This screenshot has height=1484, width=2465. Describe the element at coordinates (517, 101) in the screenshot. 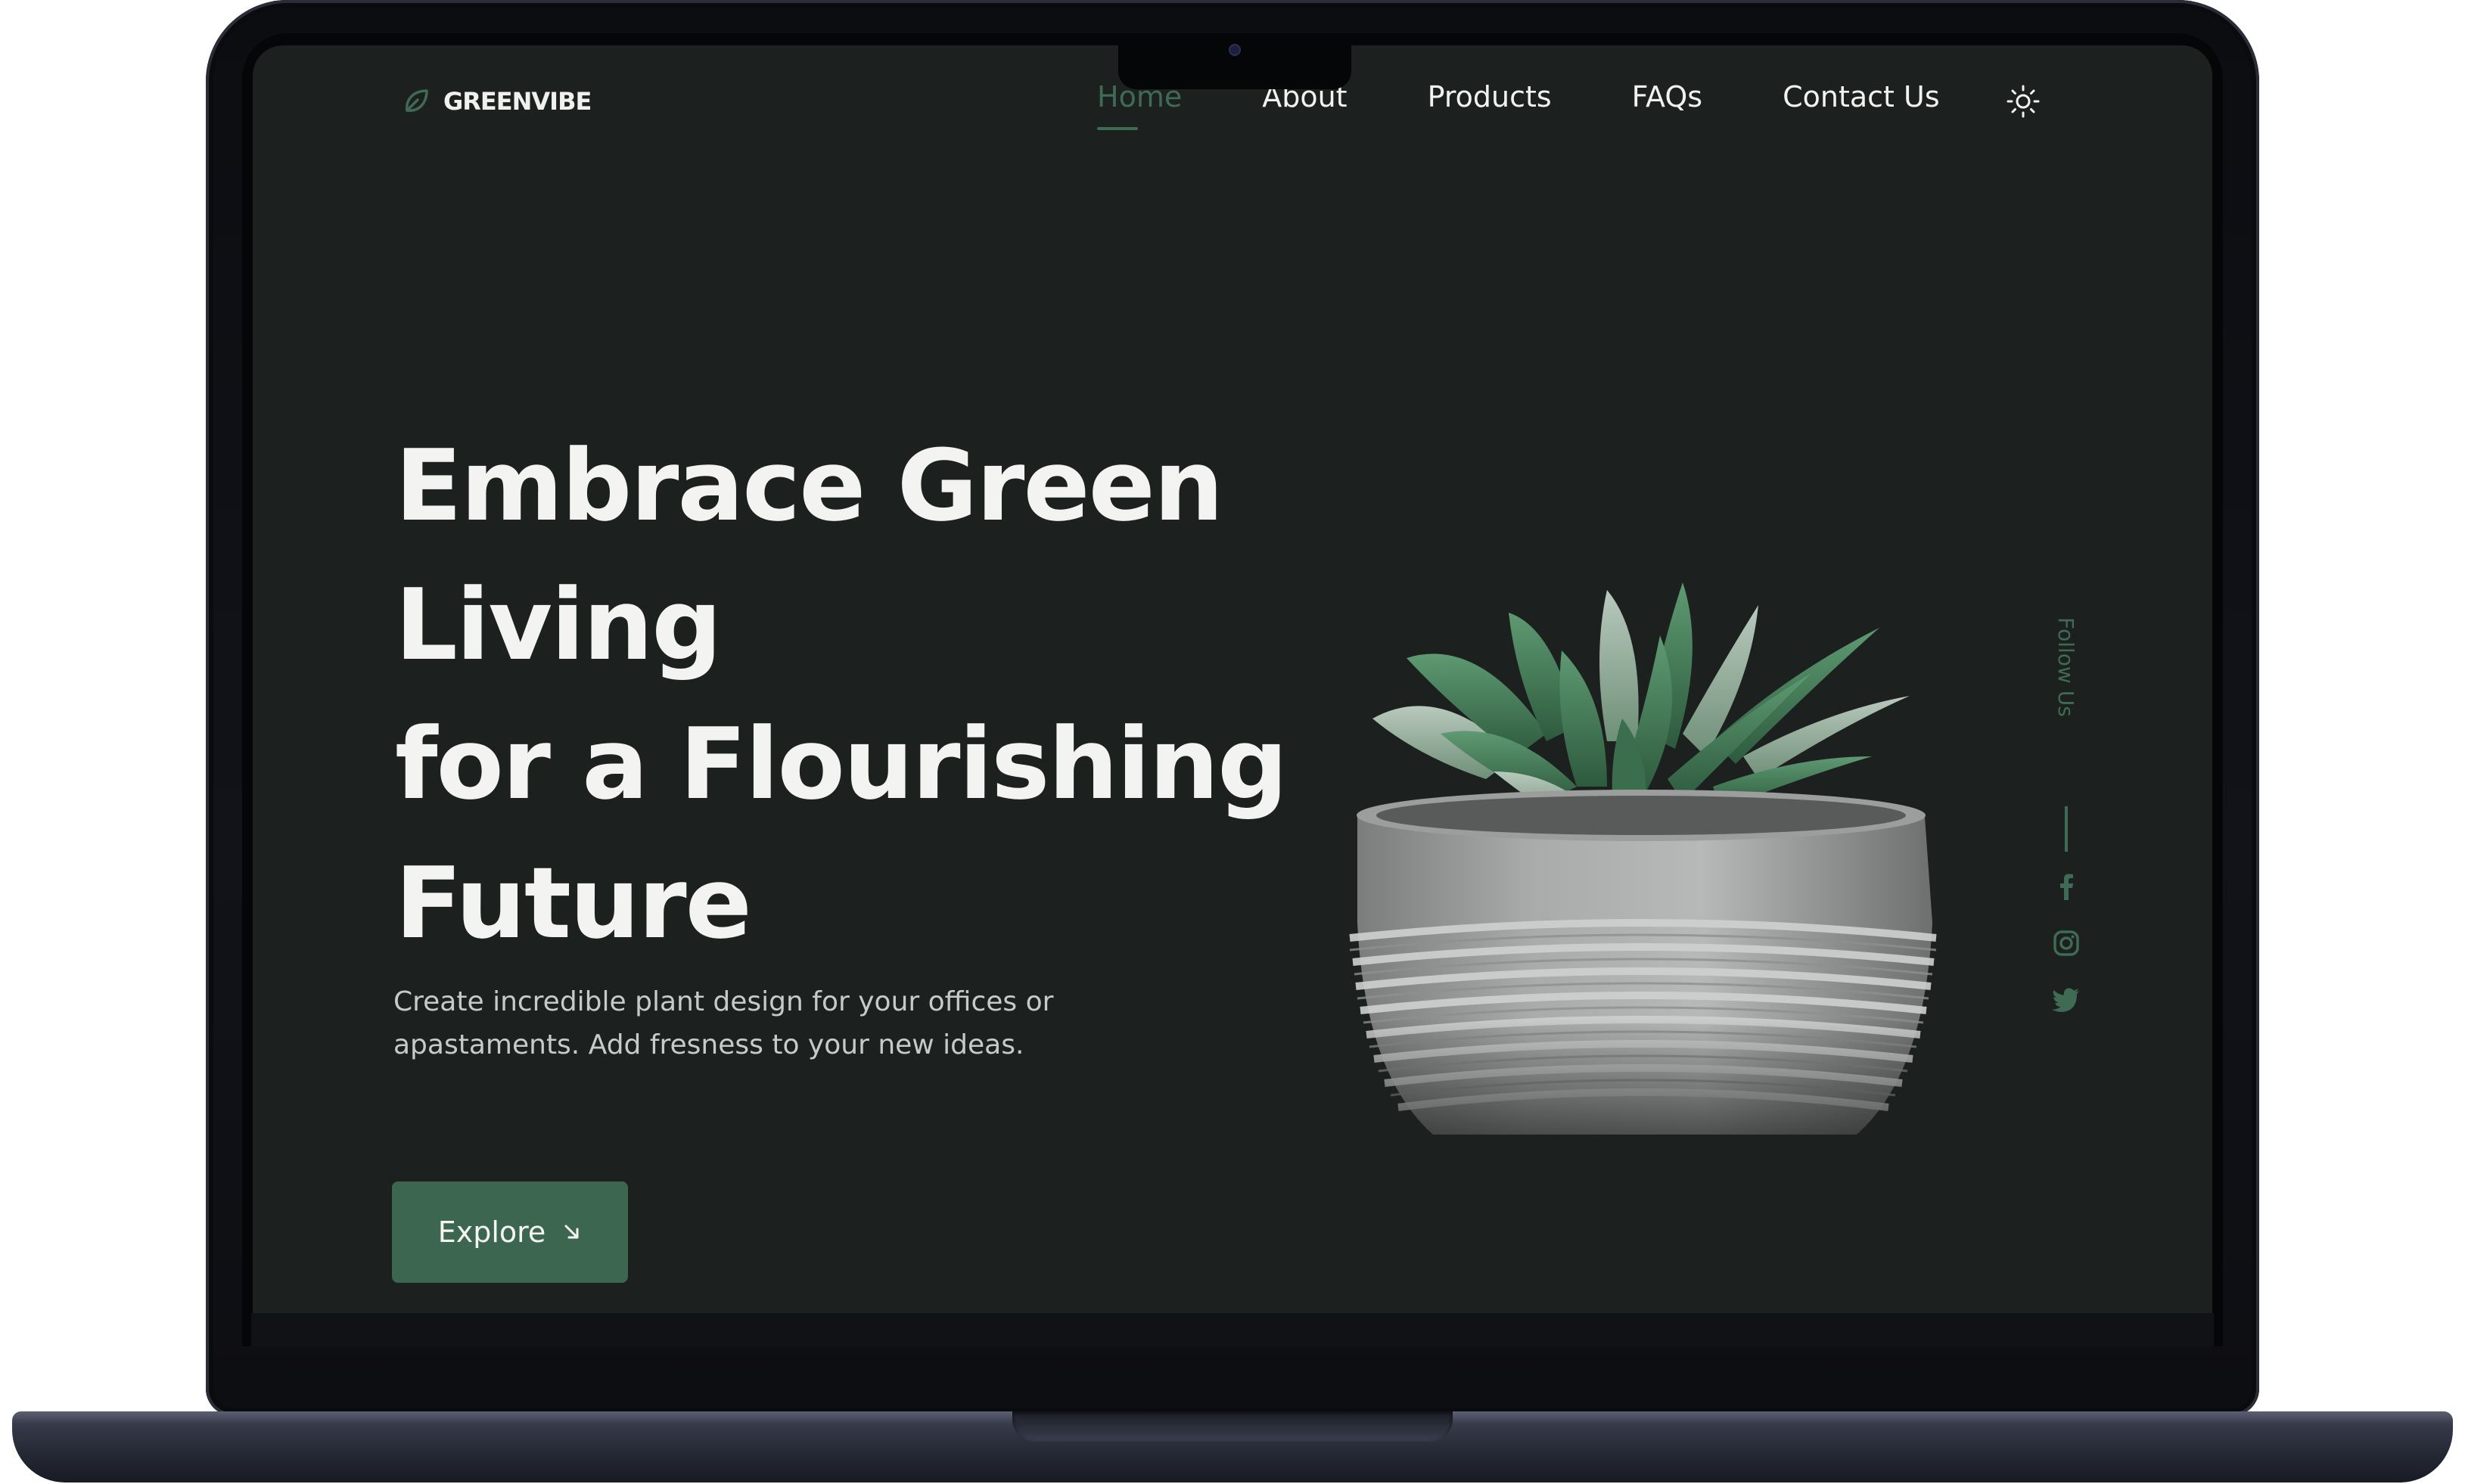

I see `brand-name: GREENVIBE` at that location.